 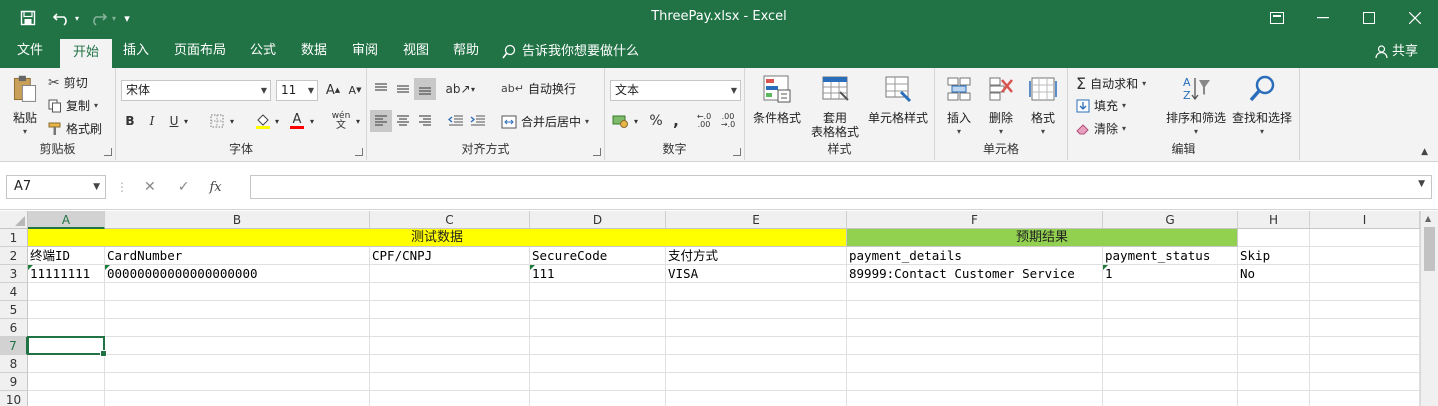 What do you see at coordinates (77, 18) in the screenshot?
I see `undo-dropdown-icon: ▾` at bounding box center [77, 18].